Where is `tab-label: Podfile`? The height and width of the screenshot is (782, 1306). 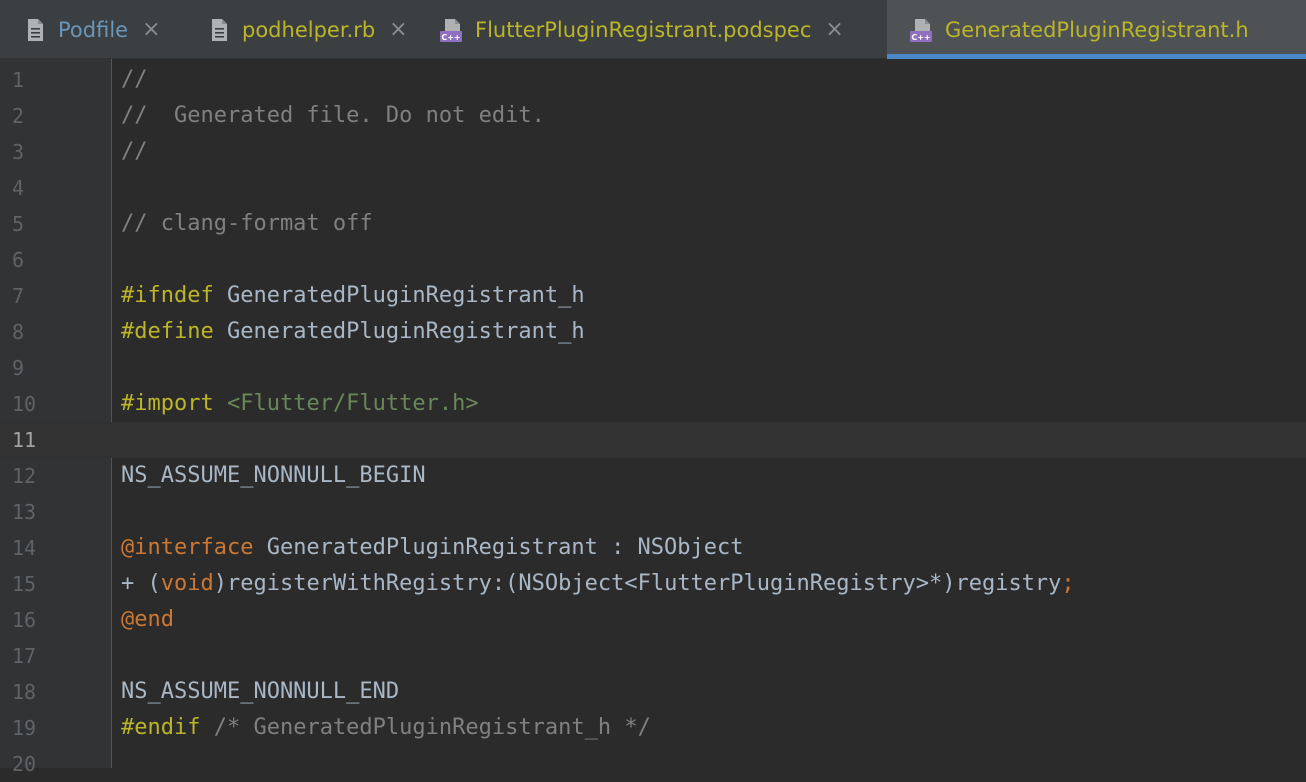 tab-label: Podfile is located at coordinates (93, 29).